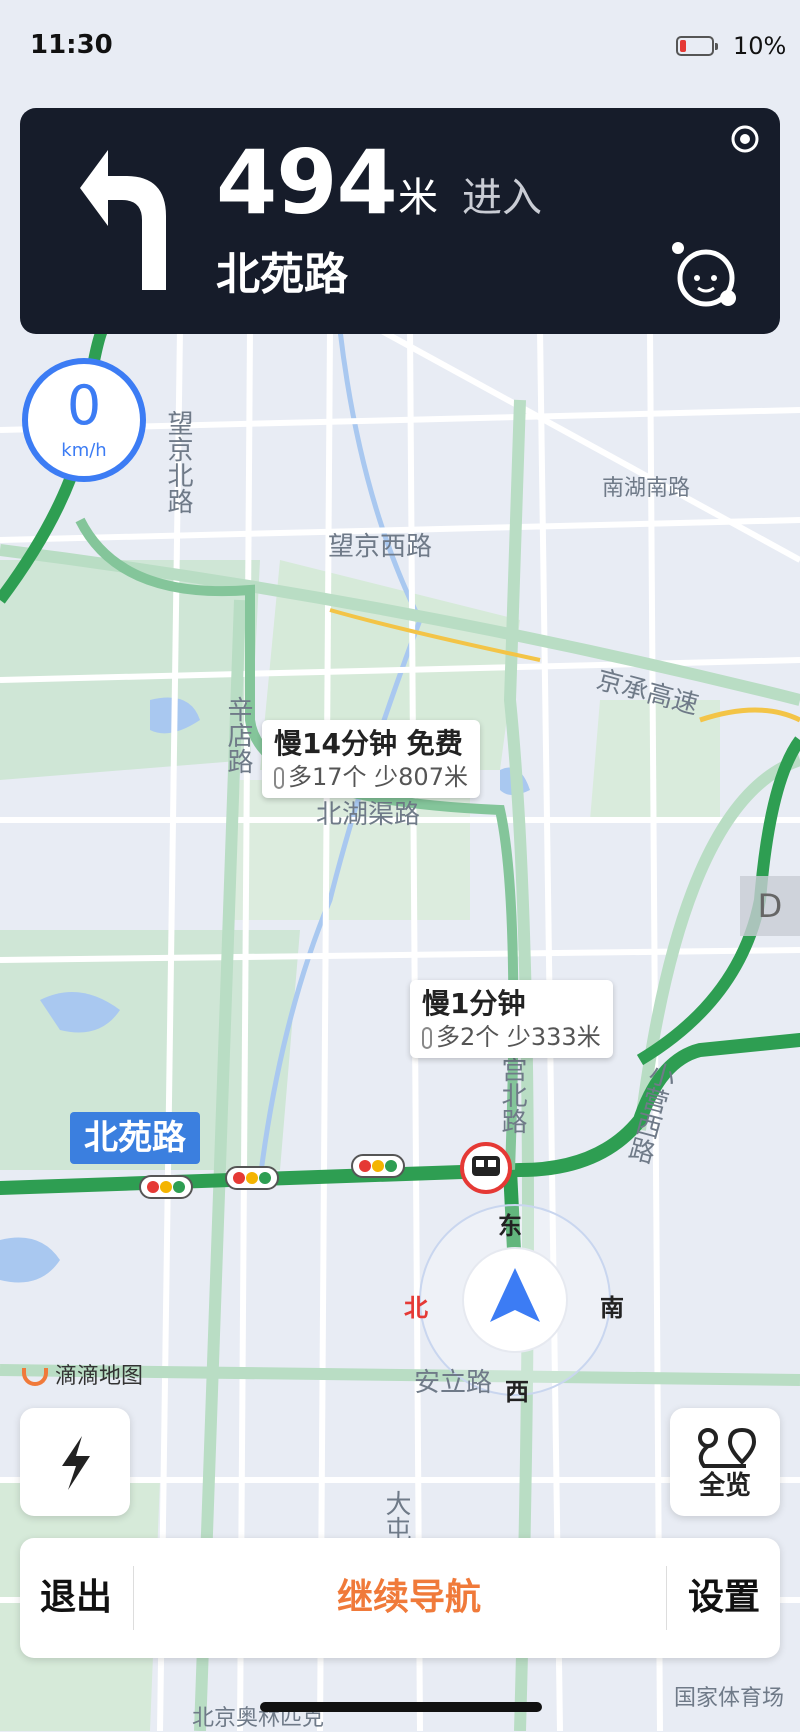 The width and height of the screenshot is (800, 1732). What do you see at coordinates (512, 1095) in the screenshot?
I see `map-label-gongbei-road: 宫北路` at bounding box center [512, 1095].